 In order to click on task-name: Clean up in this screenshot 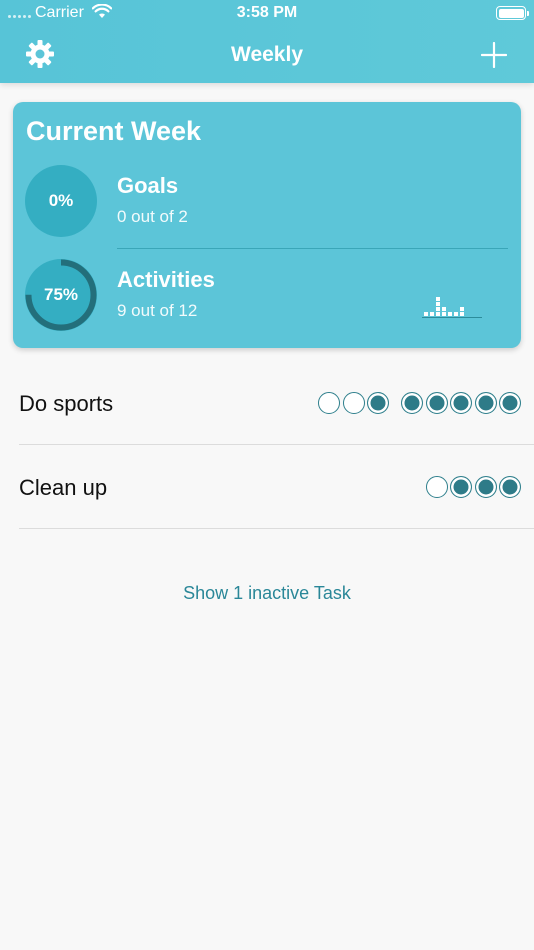, I will do `click(63, 487)`.